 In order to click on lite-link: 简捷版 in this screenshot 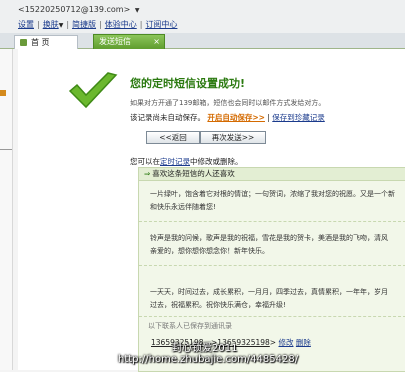, I will do `click(84, 24)`.